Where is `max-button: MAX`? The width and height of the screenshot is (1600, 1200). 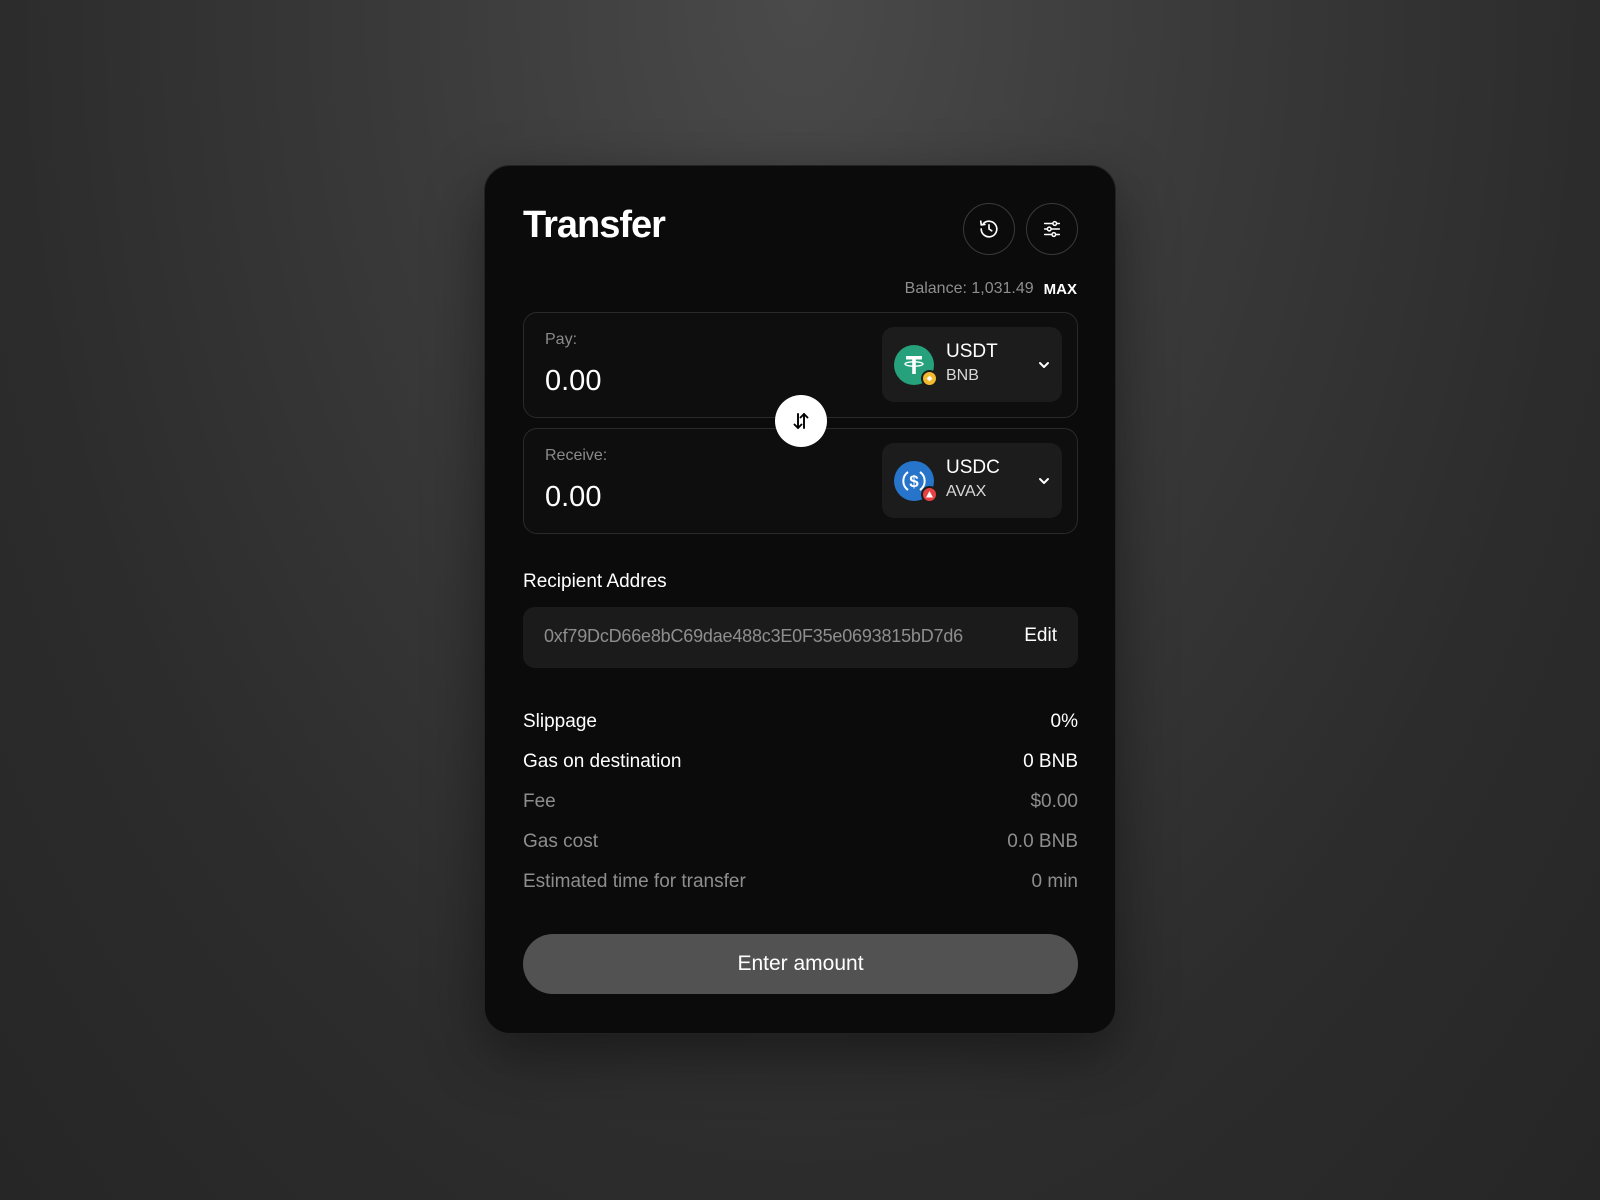 max-button: MAX is located at coordinates (1060, 289).